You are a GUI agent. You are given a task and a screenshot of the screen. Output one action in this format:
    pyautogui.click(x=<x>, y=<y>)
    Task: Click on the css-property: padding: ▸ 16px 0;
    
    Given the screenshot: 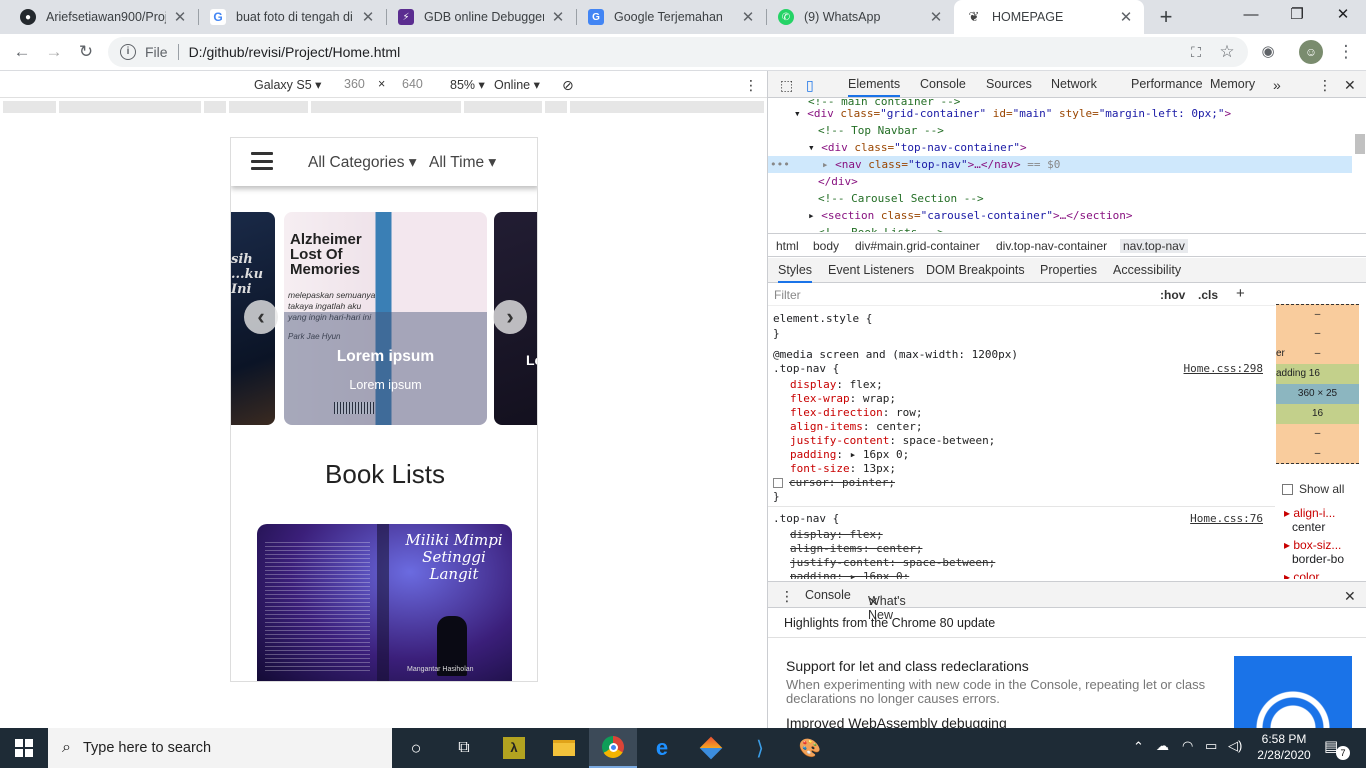 What is the action you would take?
    pyautogui.click(x=849, y=455)
    